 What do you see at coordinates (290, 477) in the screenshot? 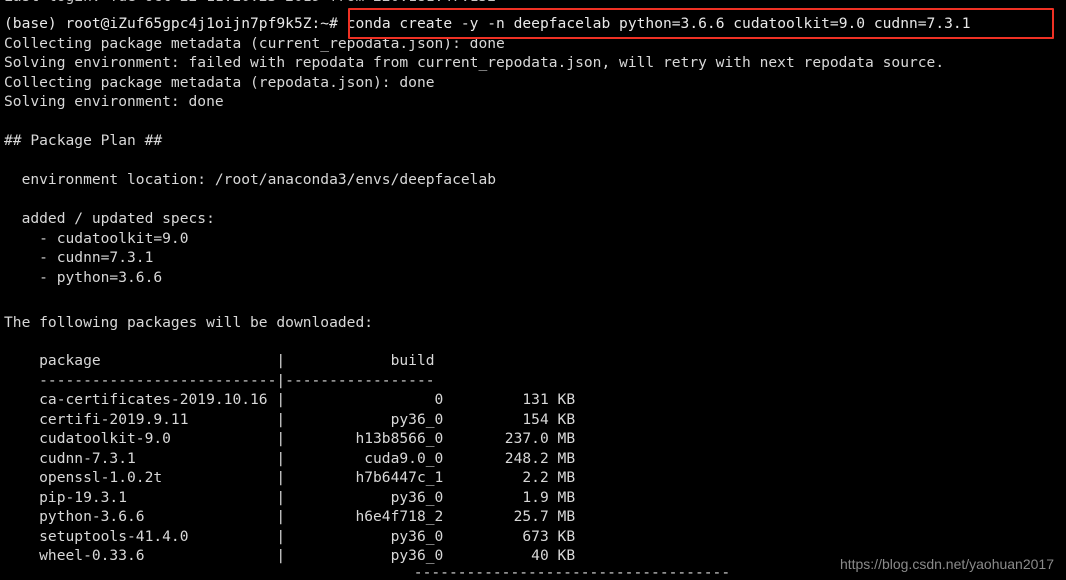
I see `table-row: openssl-1.0.2t | h7b6447c_1 2.2 MB` at bounding box center [290, 477].